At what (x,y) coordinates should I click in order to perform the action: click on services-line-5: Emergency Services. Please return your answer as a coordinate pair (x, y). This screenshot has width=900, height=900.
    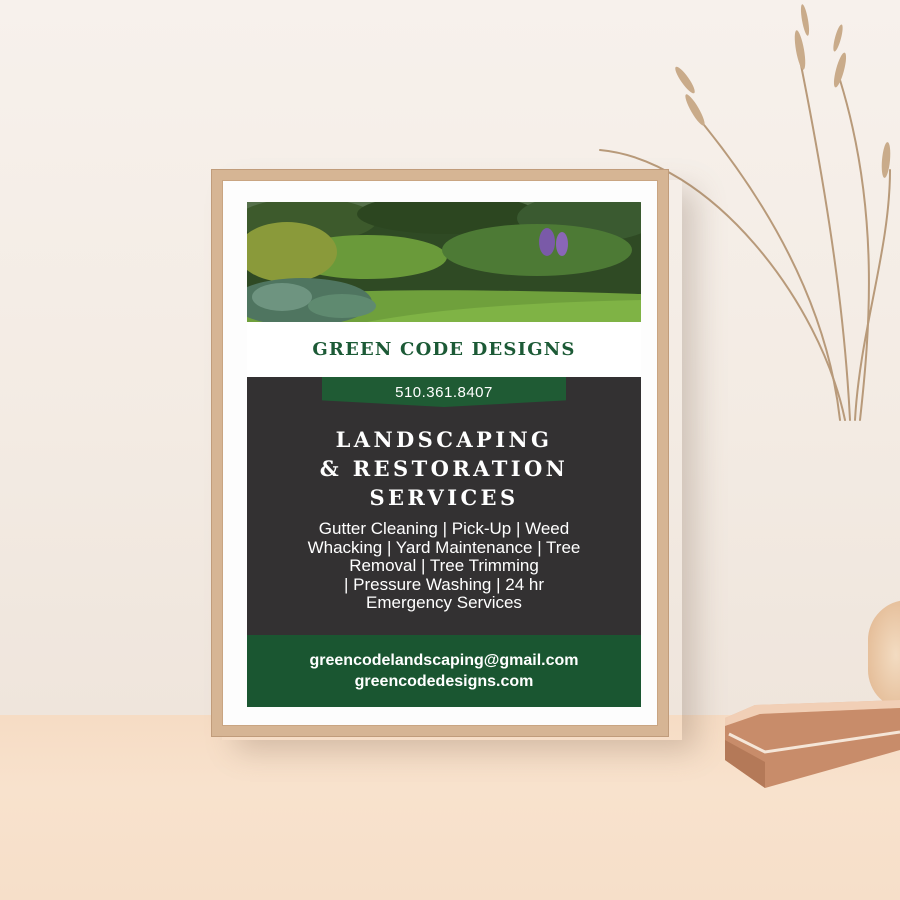
    Looking at the image, I should click on (444, 602).